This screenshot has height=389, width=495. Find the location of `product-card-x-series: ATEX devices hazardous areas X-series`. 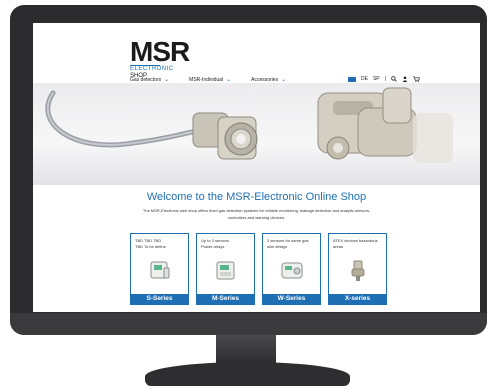

product-card-x-series: ATEX devices hazardous areas X-series is located at coordinates (357, 269).